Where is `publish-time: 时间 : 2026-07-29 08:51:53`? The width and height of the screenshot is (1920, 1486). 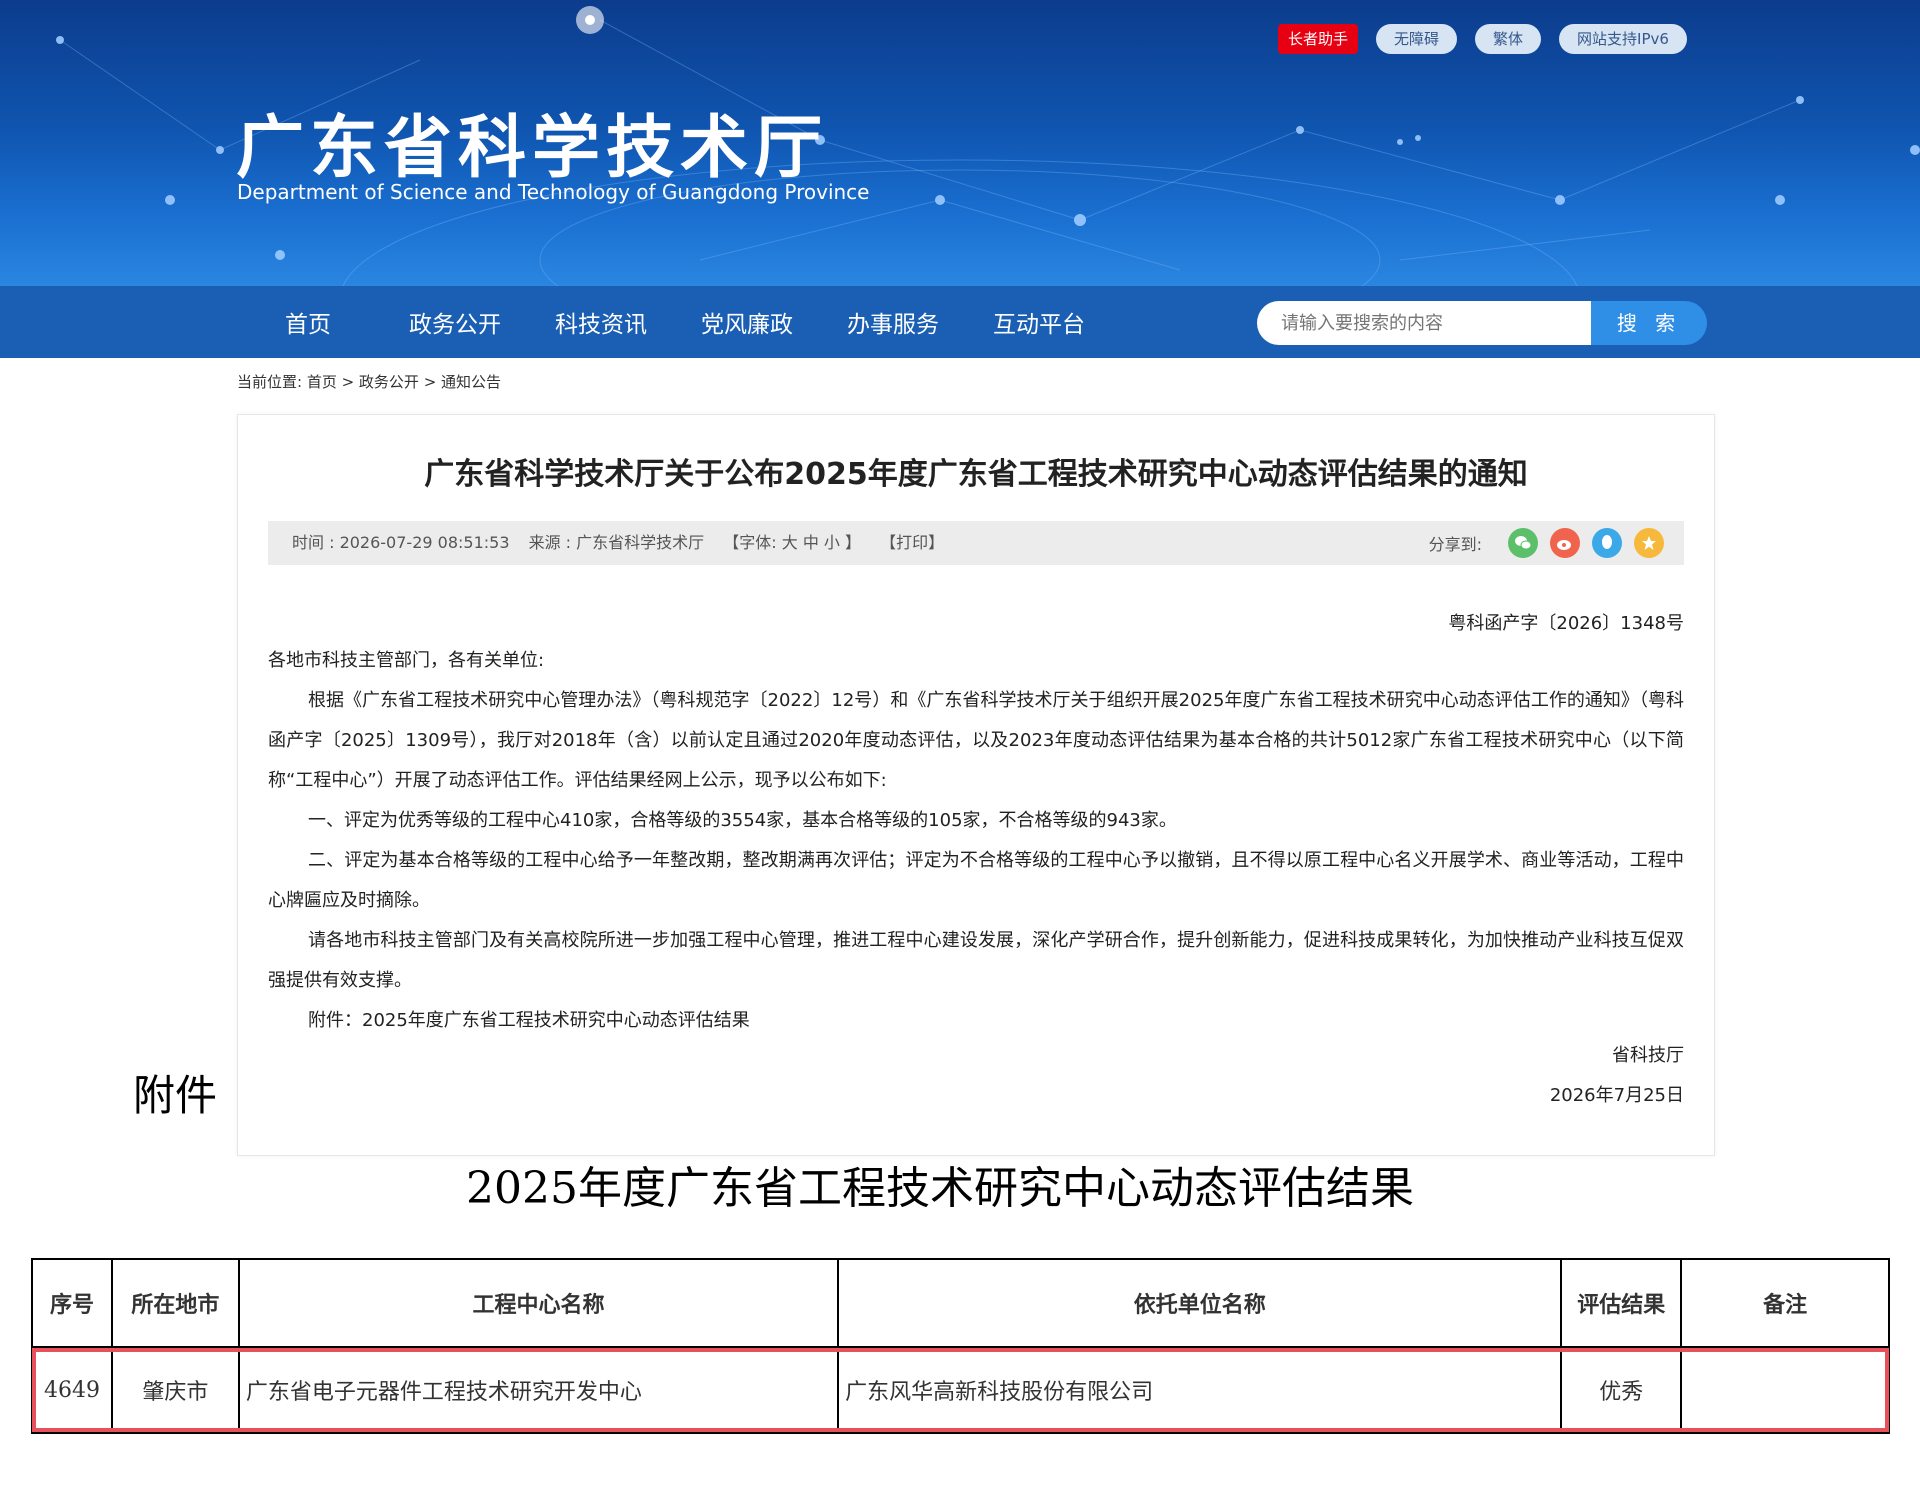 publish-time: 时间 : 2026-07-29 08:51:53 is located at coordinates (401, 542).